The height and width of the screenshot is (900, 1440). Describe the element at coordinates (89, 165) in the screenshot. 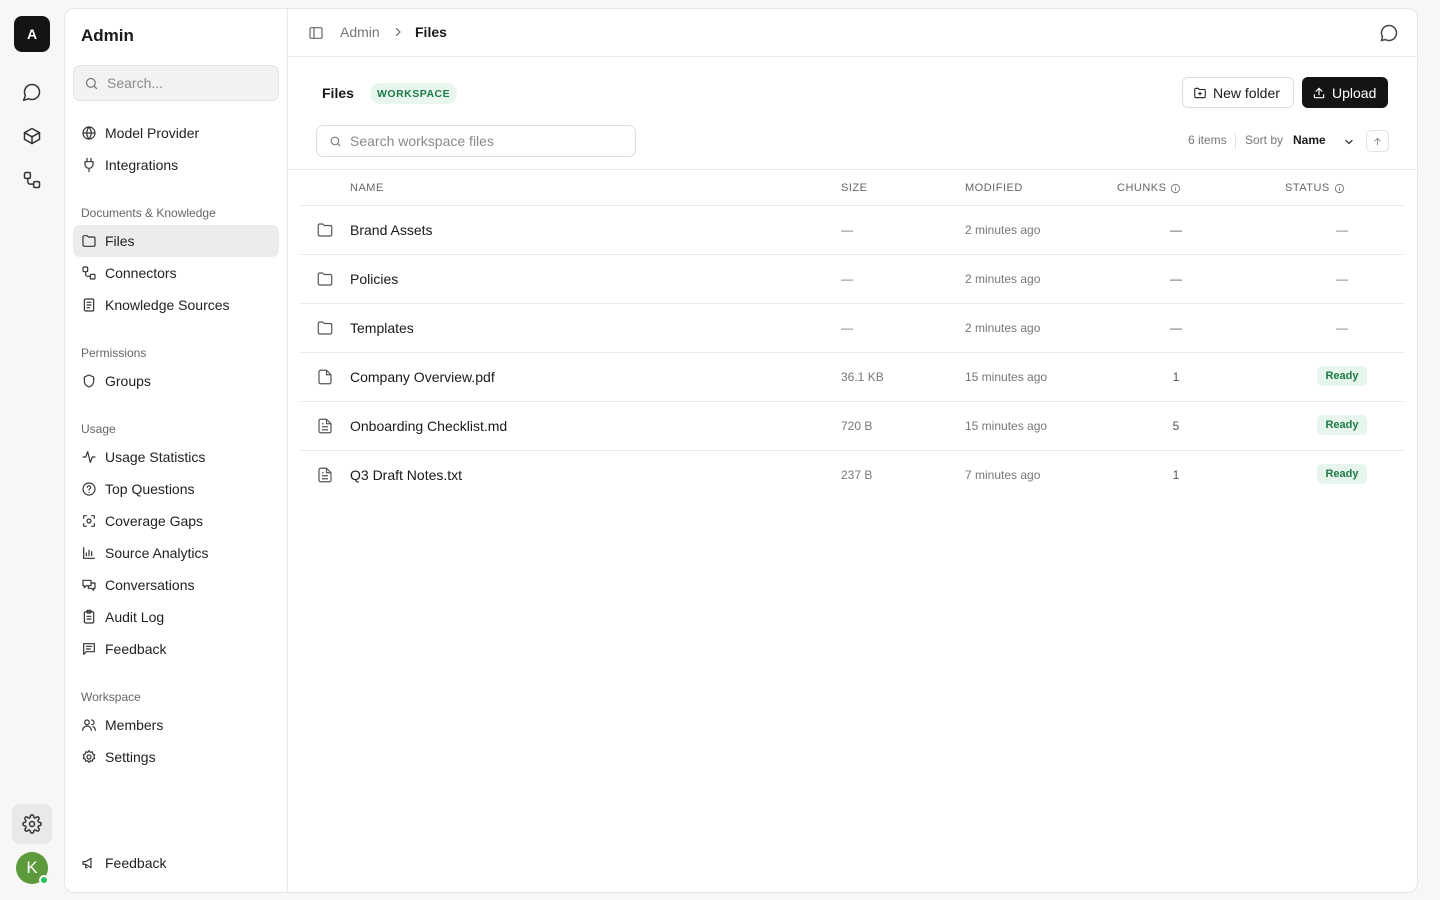

I see `plug-icon` at that location.